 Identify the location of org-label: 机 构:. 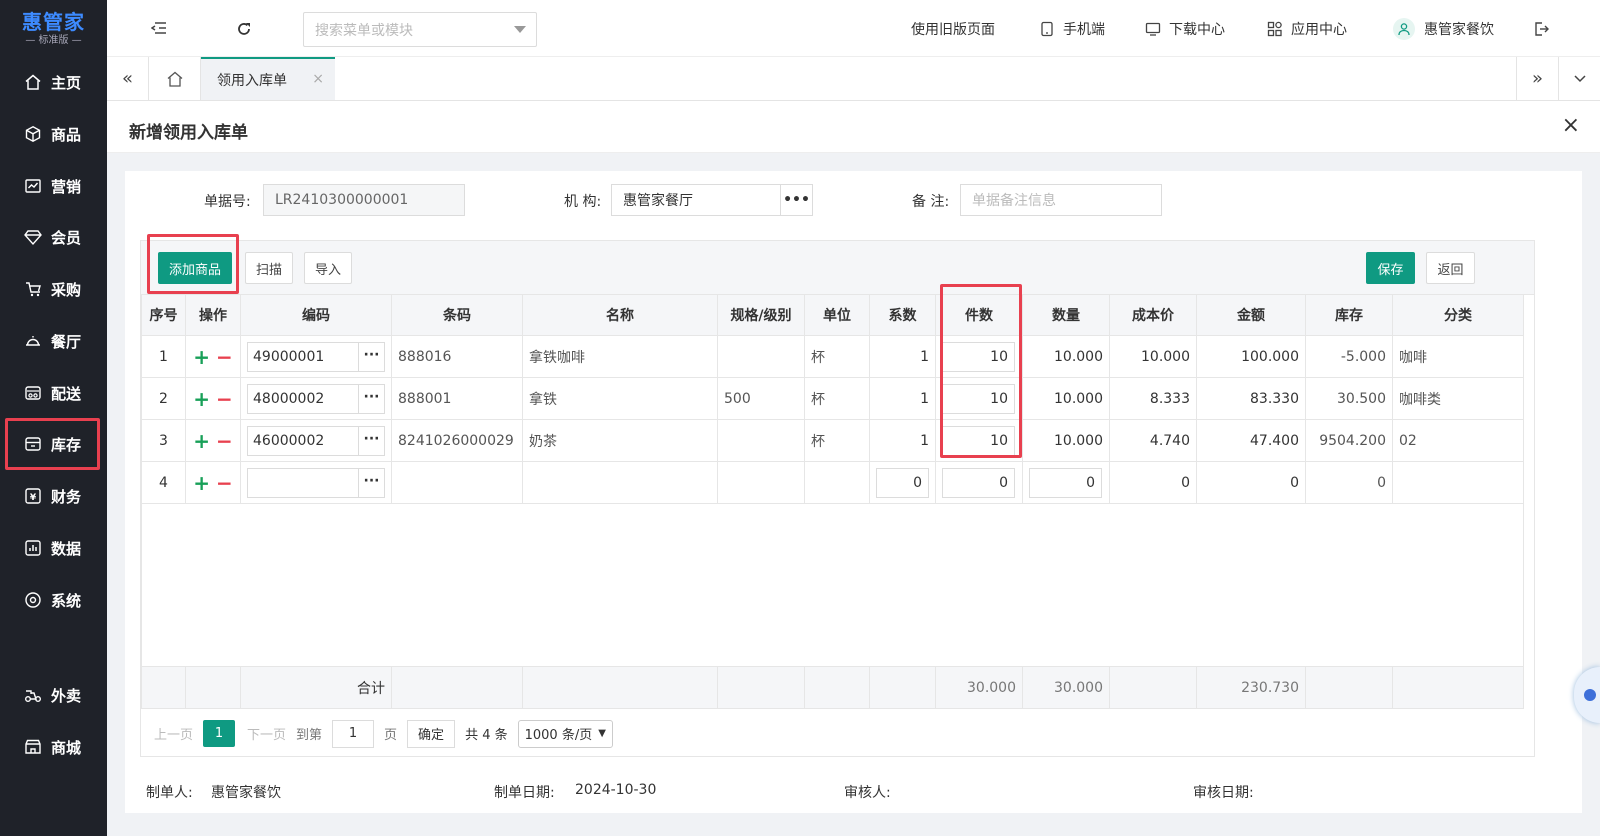
(583, 202).